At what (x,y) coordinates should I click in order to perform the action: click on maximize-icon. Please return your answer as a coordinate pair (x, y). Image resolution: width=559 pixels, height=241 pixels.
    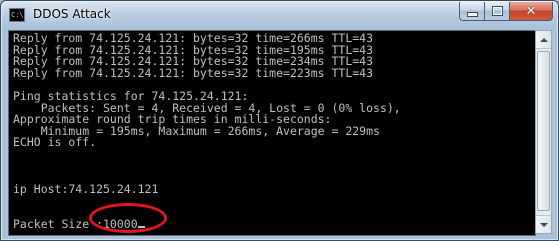
    Looking at the image, I should click on (497, 11).